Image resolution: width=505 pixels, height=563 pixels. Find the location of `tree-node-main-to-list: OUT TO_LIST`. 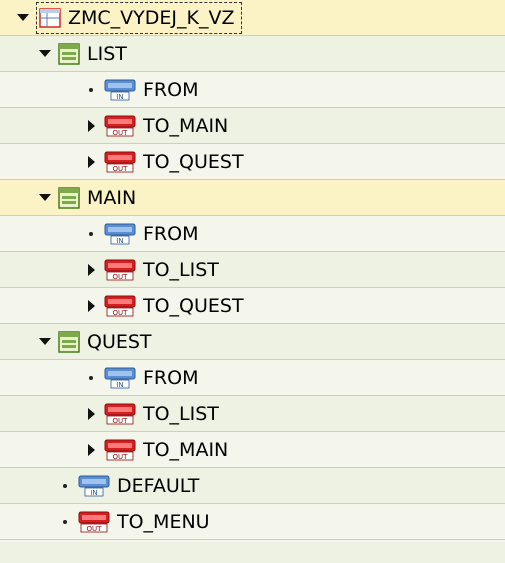

tree-node-main-to-list: OUT TO_LIST is located at coordinates (252, 270).